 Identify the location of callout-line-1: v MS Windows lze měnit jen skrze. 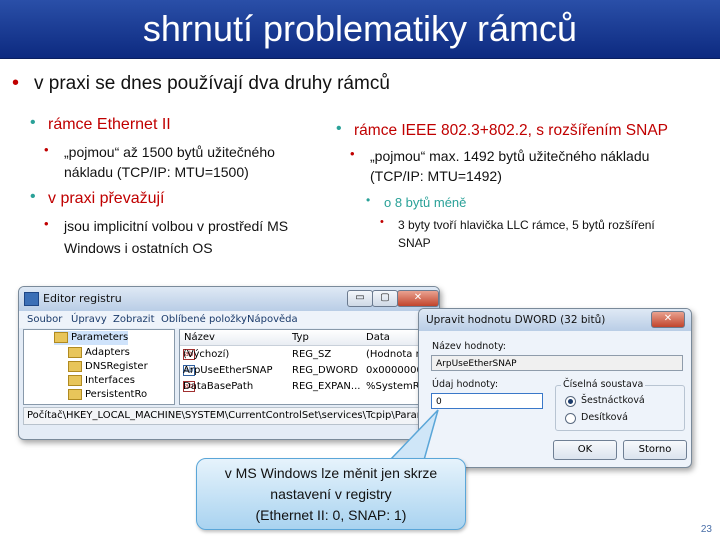
(331, 473).